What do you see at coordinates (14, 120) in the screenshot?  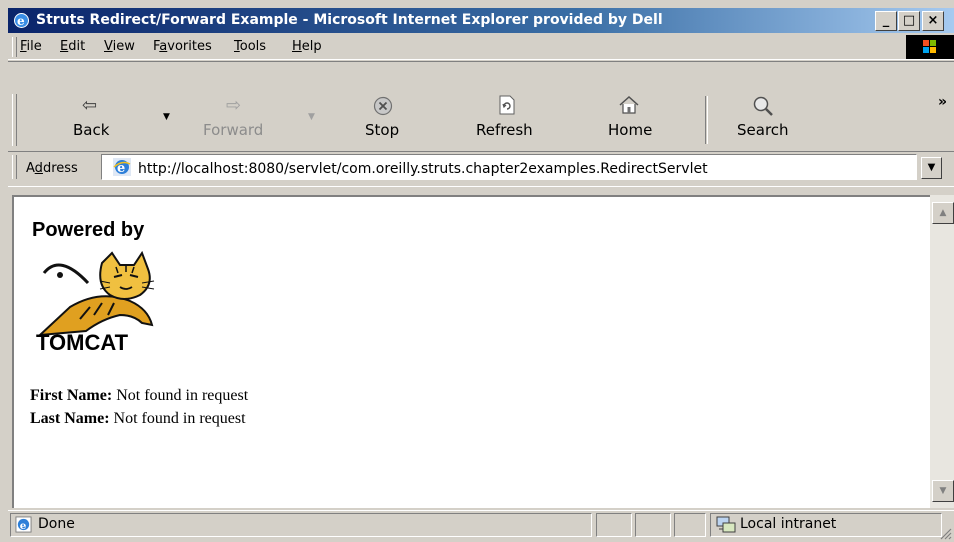 I see `toolbar-grip` at bounding box center [14, 120].